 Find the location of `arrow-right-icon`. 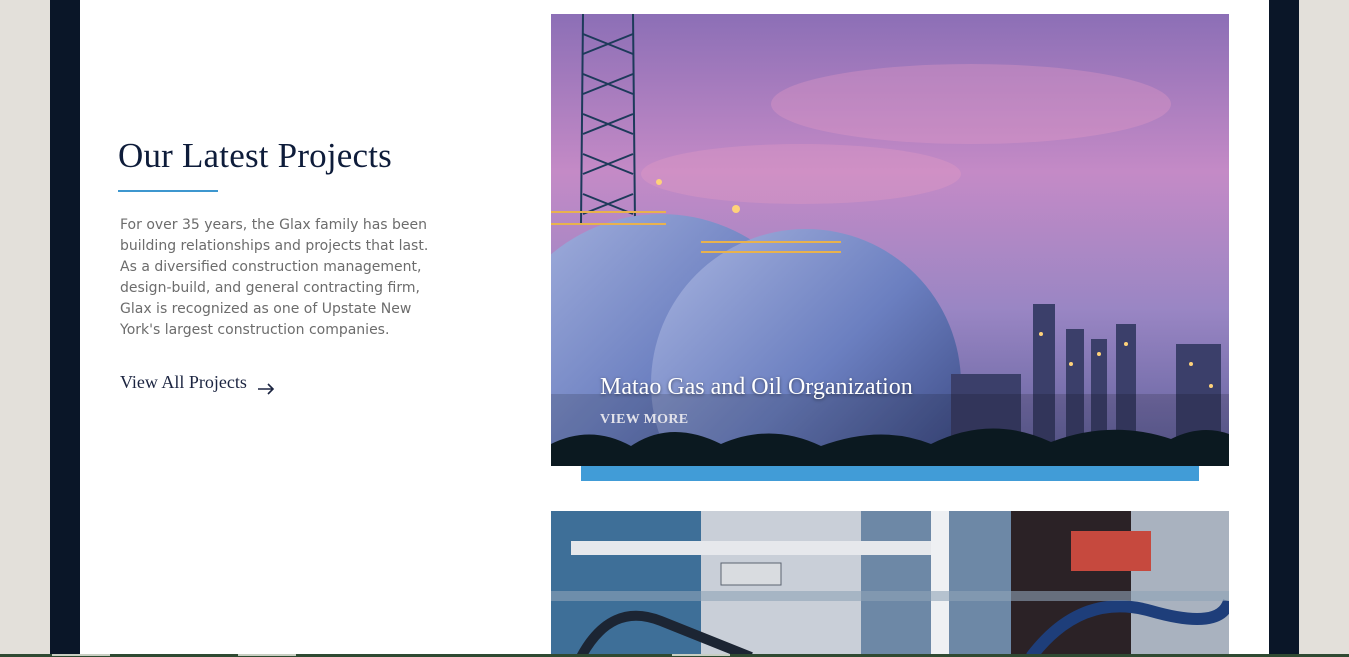

arrow-right-icon is located at coordinates (266, 387).